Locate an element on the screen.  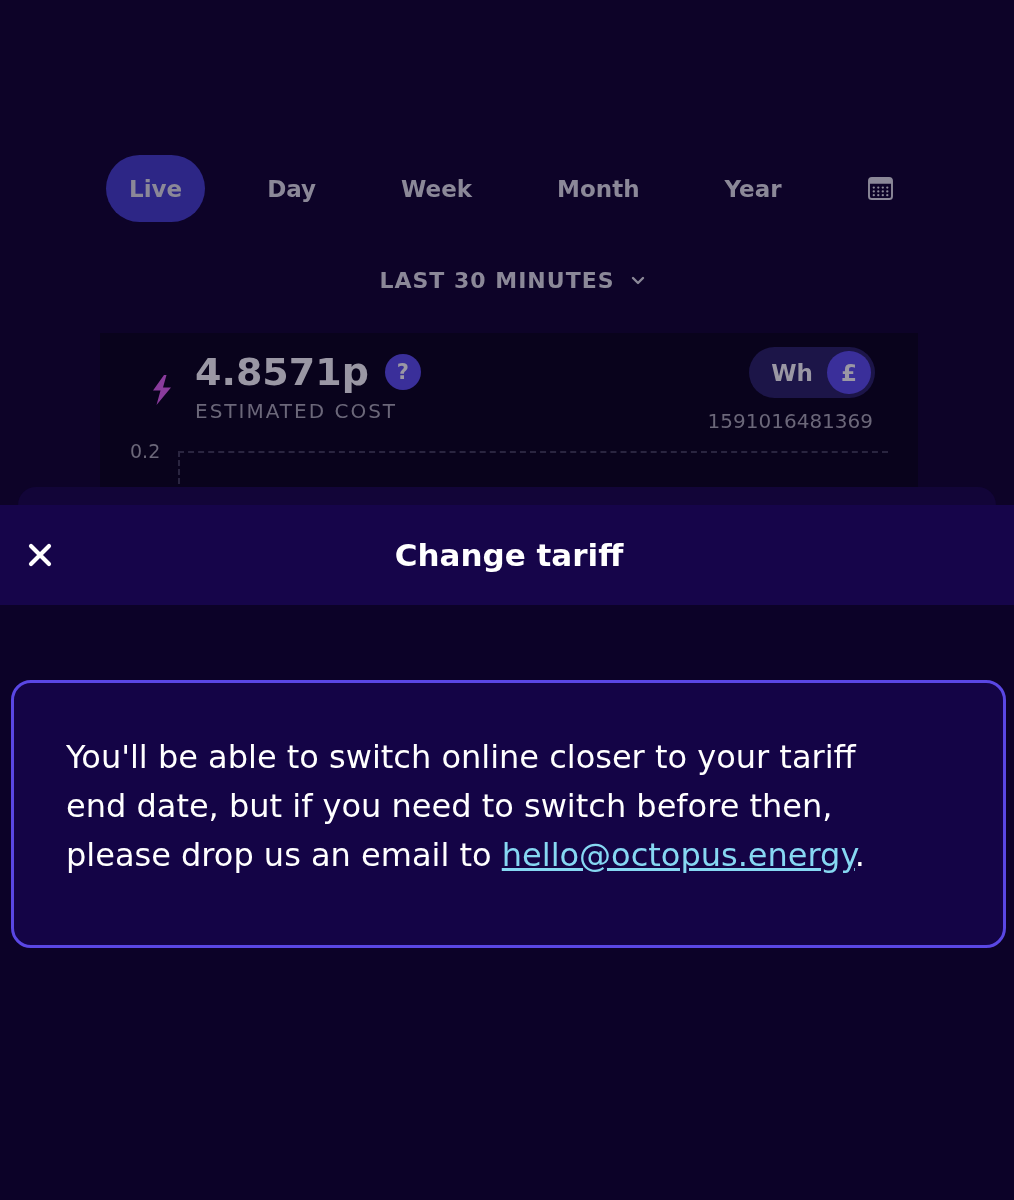
help-button: ? is located at coordinates (402, 372).